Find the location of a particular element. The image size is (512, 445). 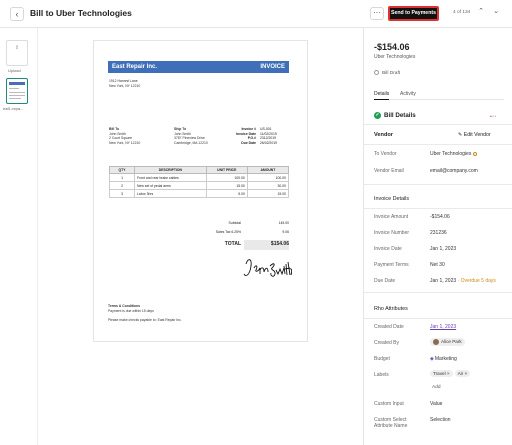

status-circle-icon is located at coordinates (376, 72).